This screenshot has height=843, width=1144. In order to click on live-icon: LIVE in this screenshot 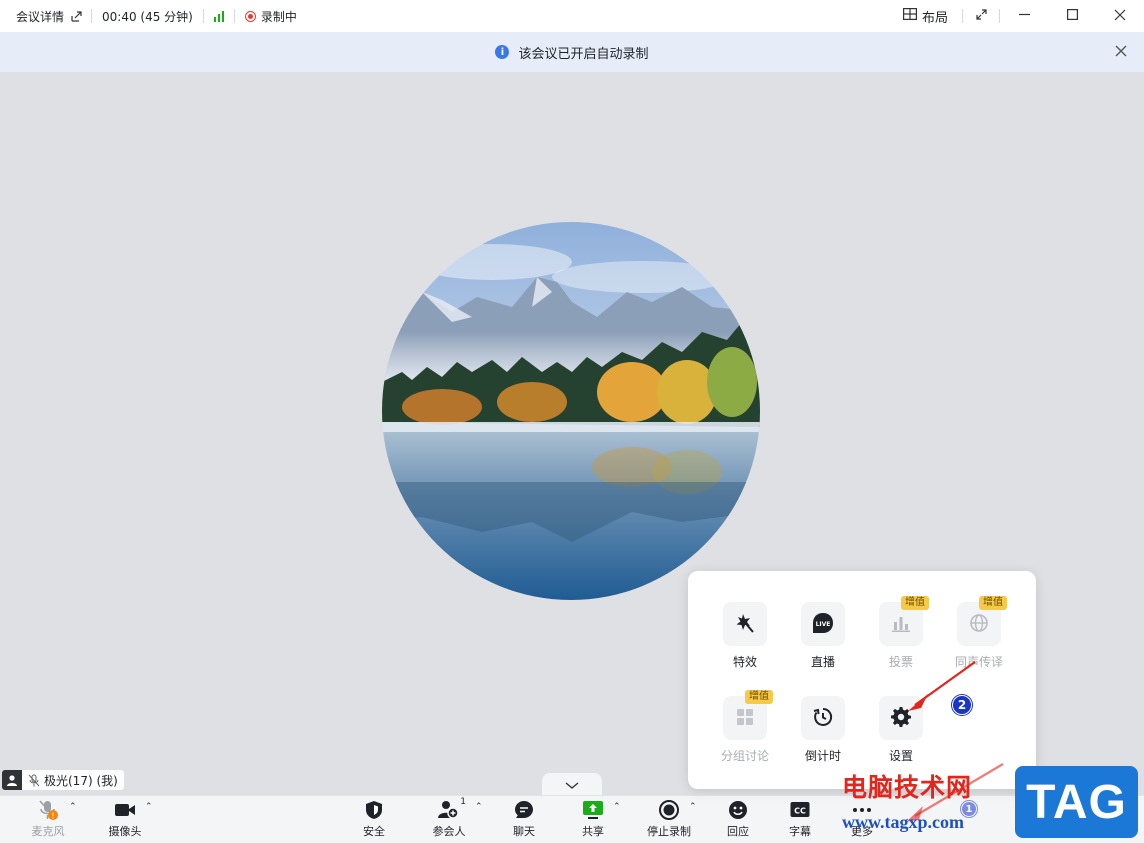, I will do `click(823, 624)`.